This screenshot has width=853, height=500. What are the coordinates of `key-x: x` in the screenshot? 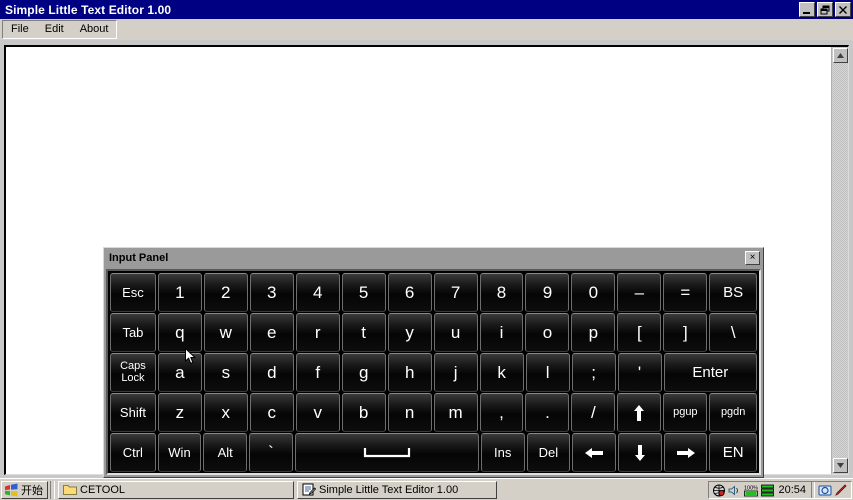 It's located at (225, 412).